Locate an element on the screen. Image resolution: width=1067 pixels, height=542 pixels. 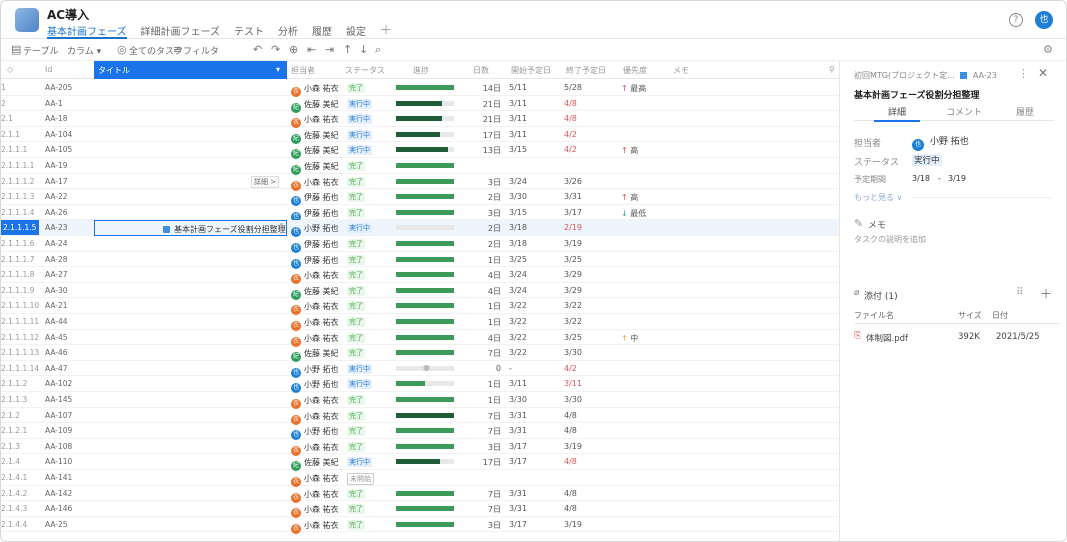
table-row: 1AA-205aa衣小森 祐衣完了14日5/115/28↑ 最高 is located at coordinates (420, 88).